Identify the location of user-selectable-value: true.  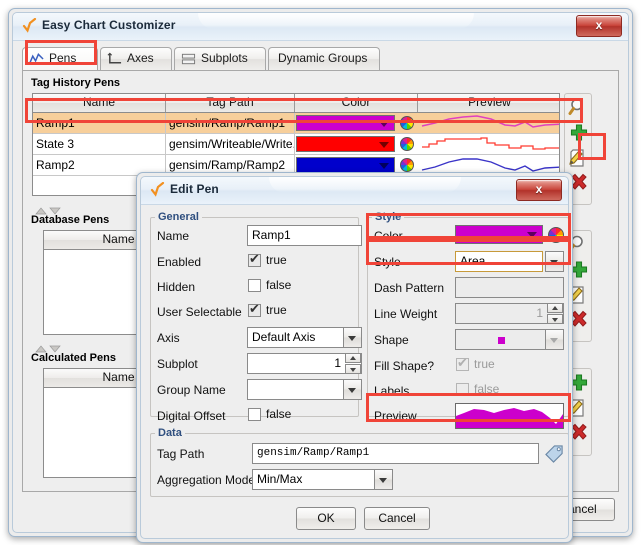
(276, 310).